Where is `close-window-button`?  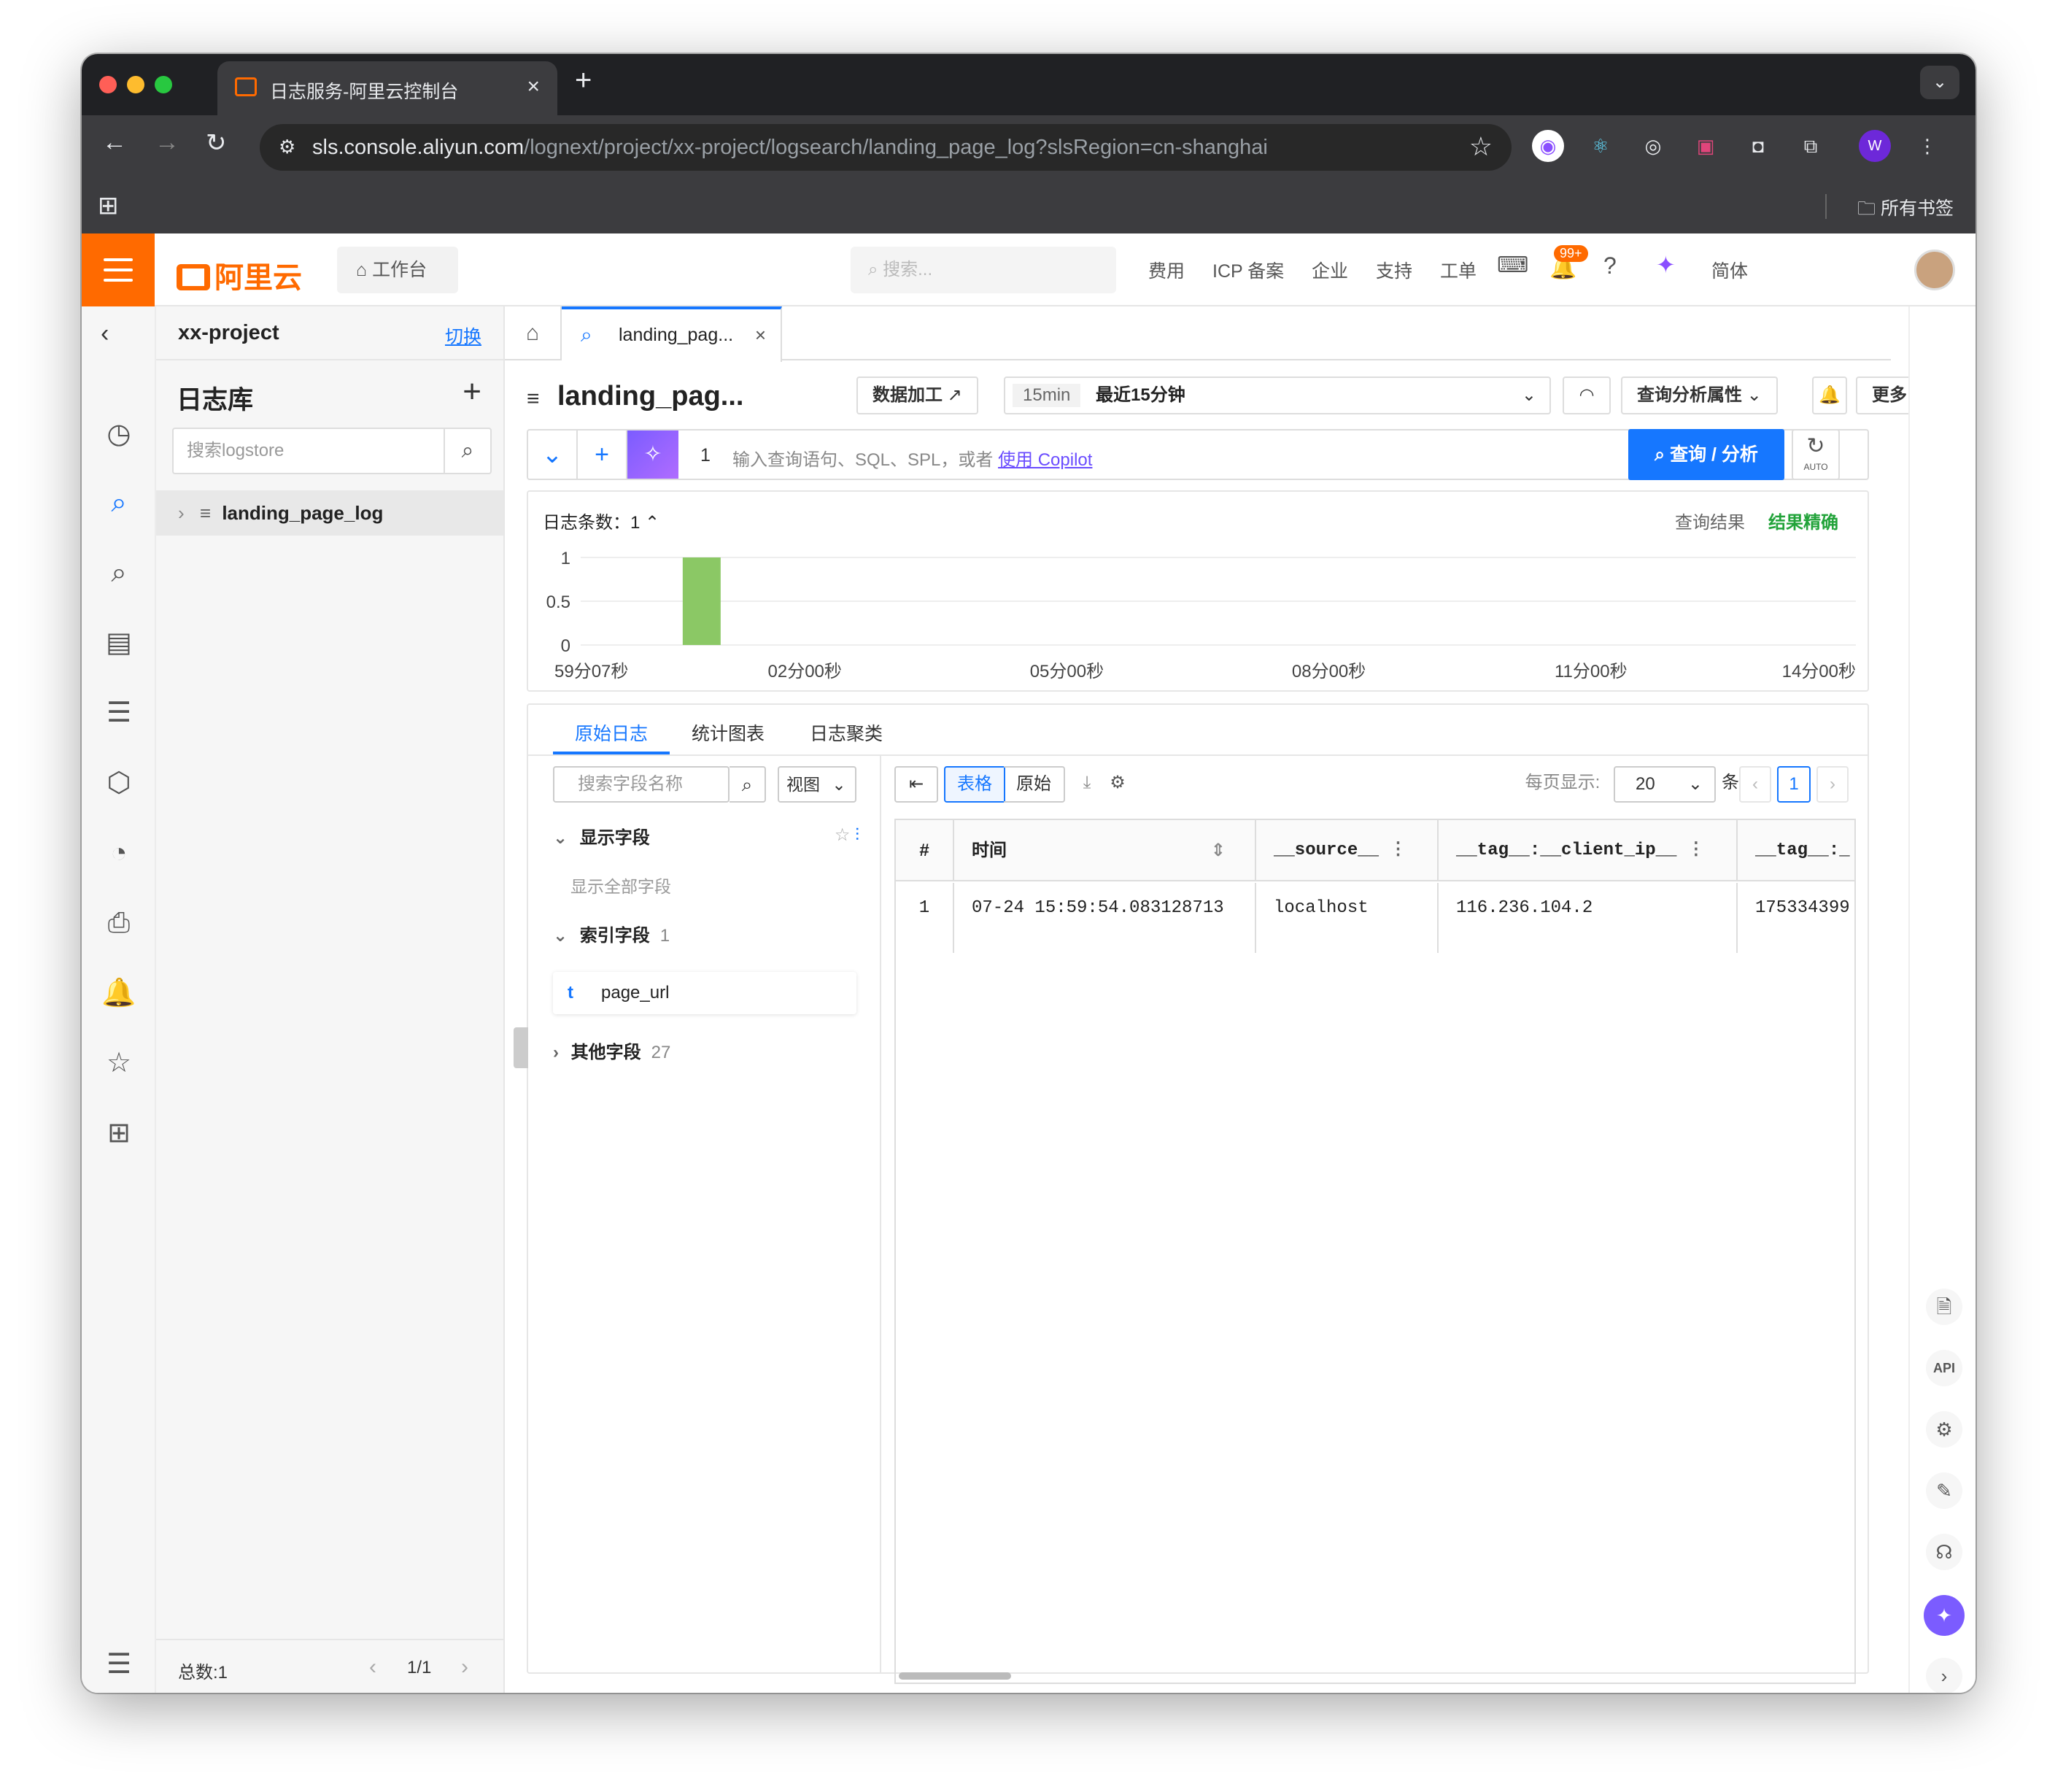 close-window-button is located at coordinates (108, 84).